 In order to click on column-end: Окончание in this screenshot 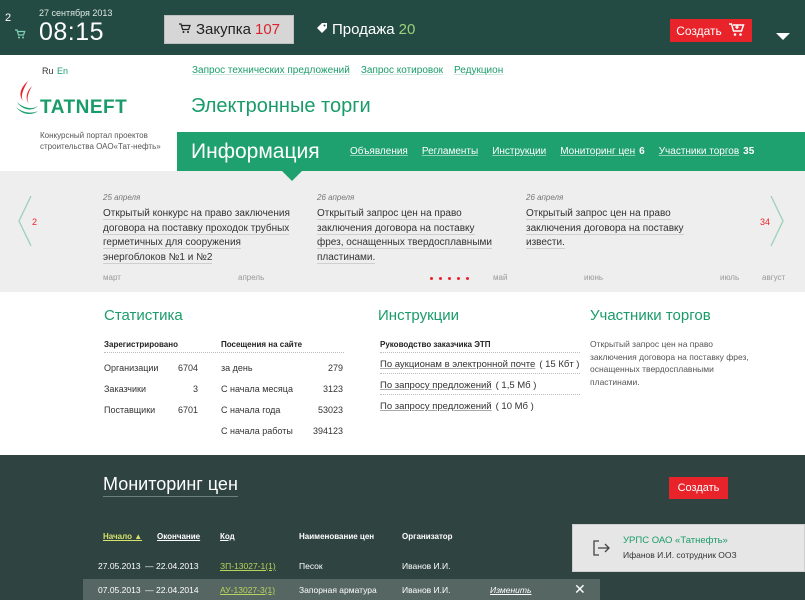, I will do `click(178, 536)`.